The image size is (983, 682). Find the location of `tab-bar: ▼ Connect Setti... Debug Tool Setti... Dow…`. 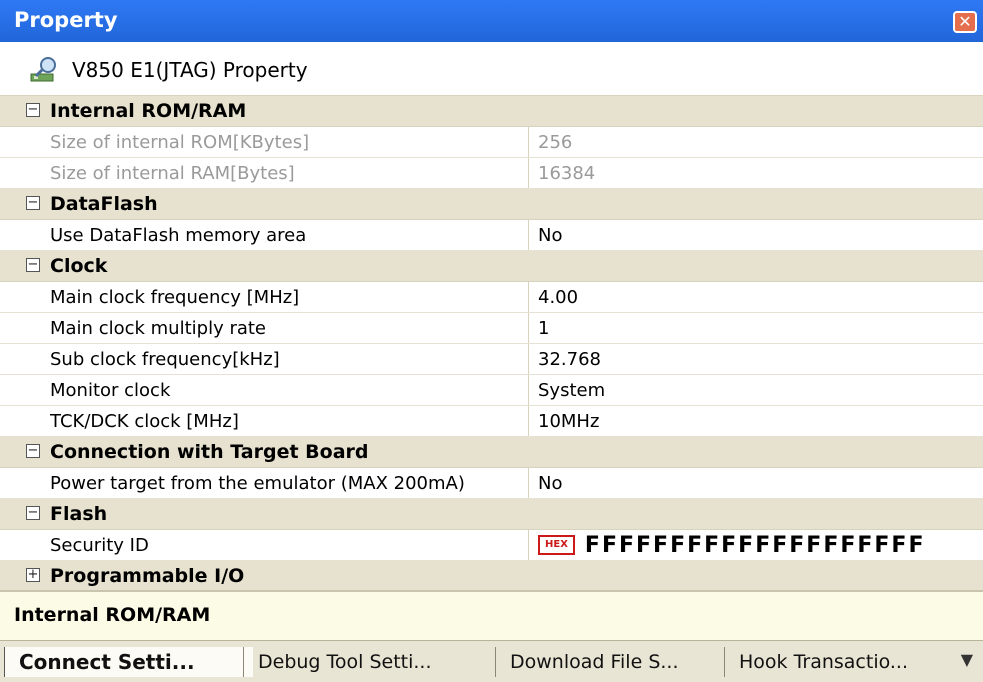

tab-bar: ▼ Connect Setti... Debug Tool Setti... Dow… is located at coordinates (491, 661).